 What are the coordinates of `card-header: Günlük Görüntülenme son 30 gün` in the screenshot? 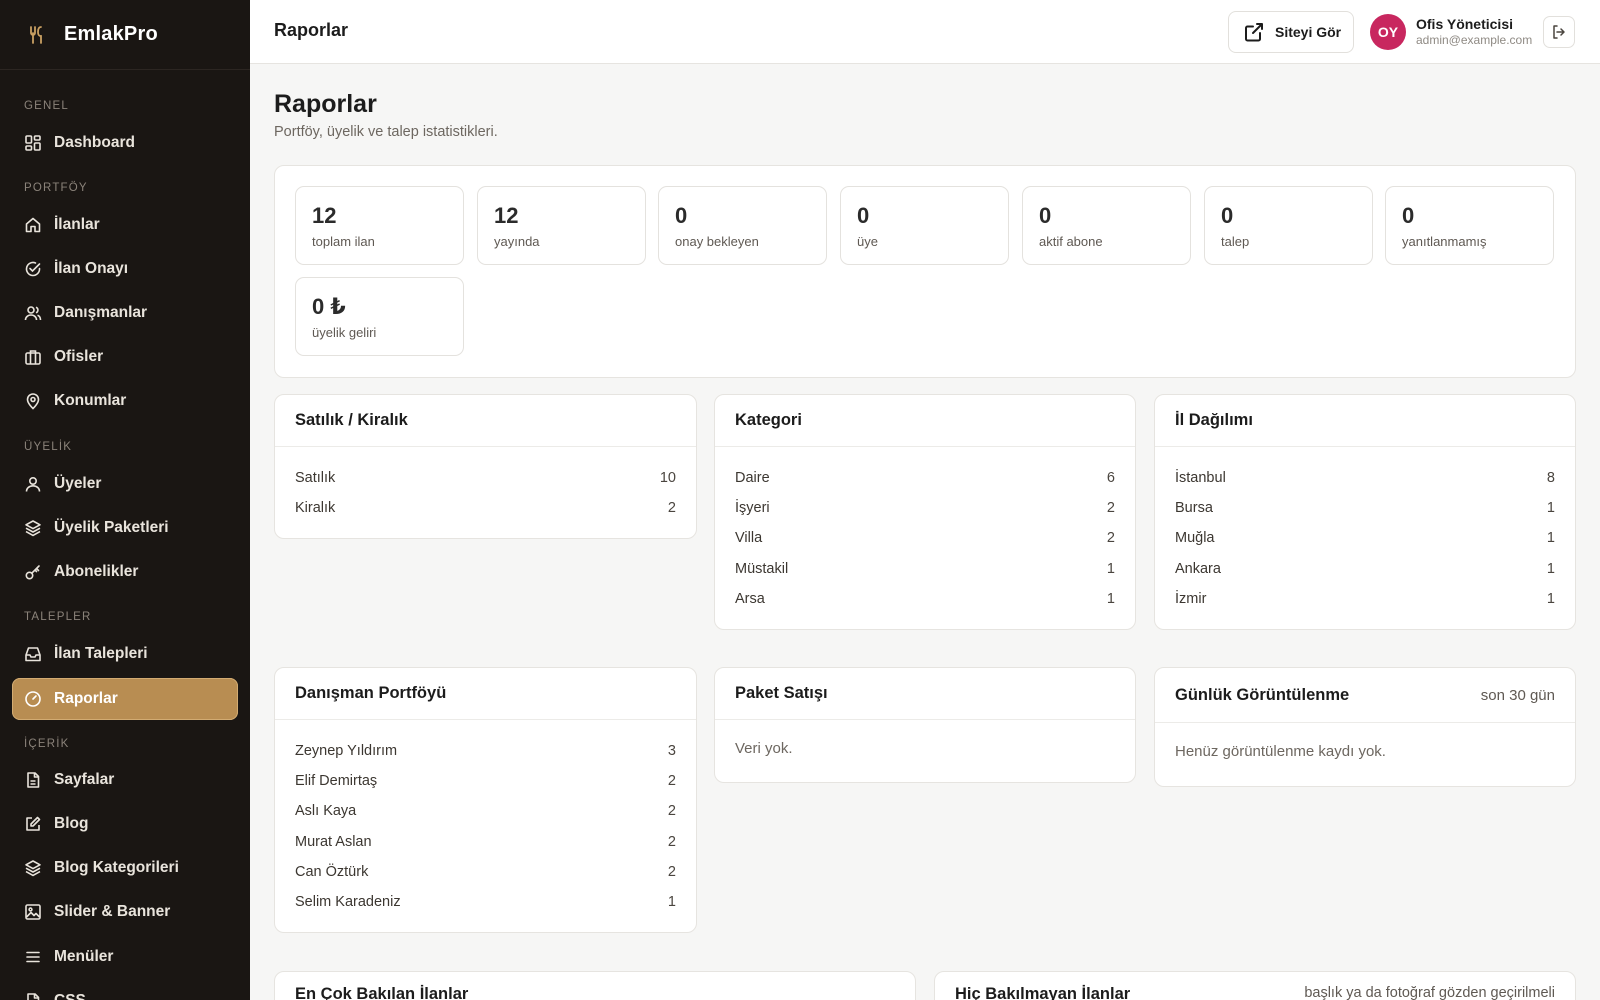 It's located at (1365, 695).